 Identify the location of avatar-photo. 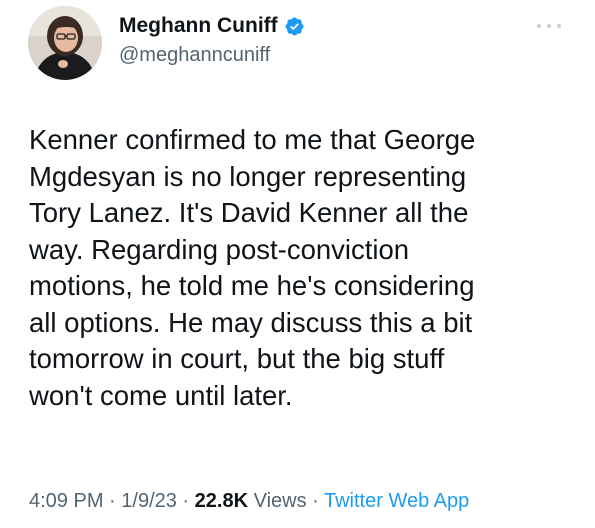
(65, 43).